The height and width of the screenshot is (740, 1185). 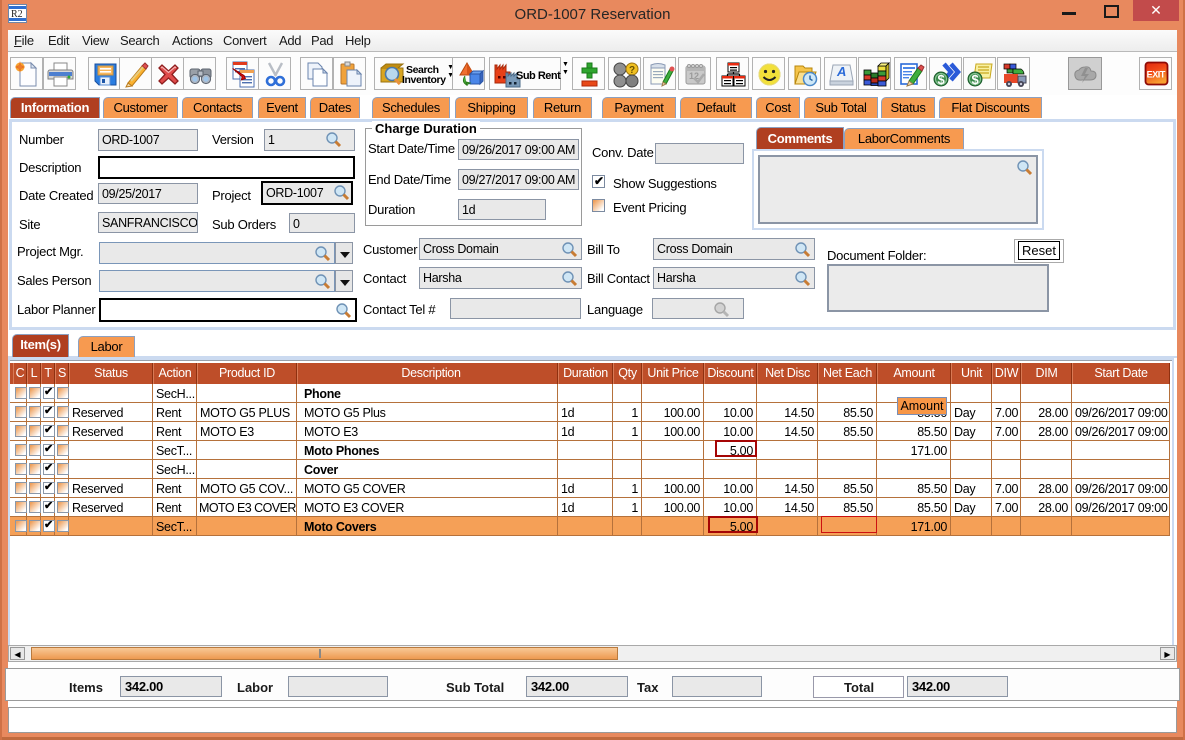 I want to click on svg-text: EXIT, so click(x=1156, y=75).